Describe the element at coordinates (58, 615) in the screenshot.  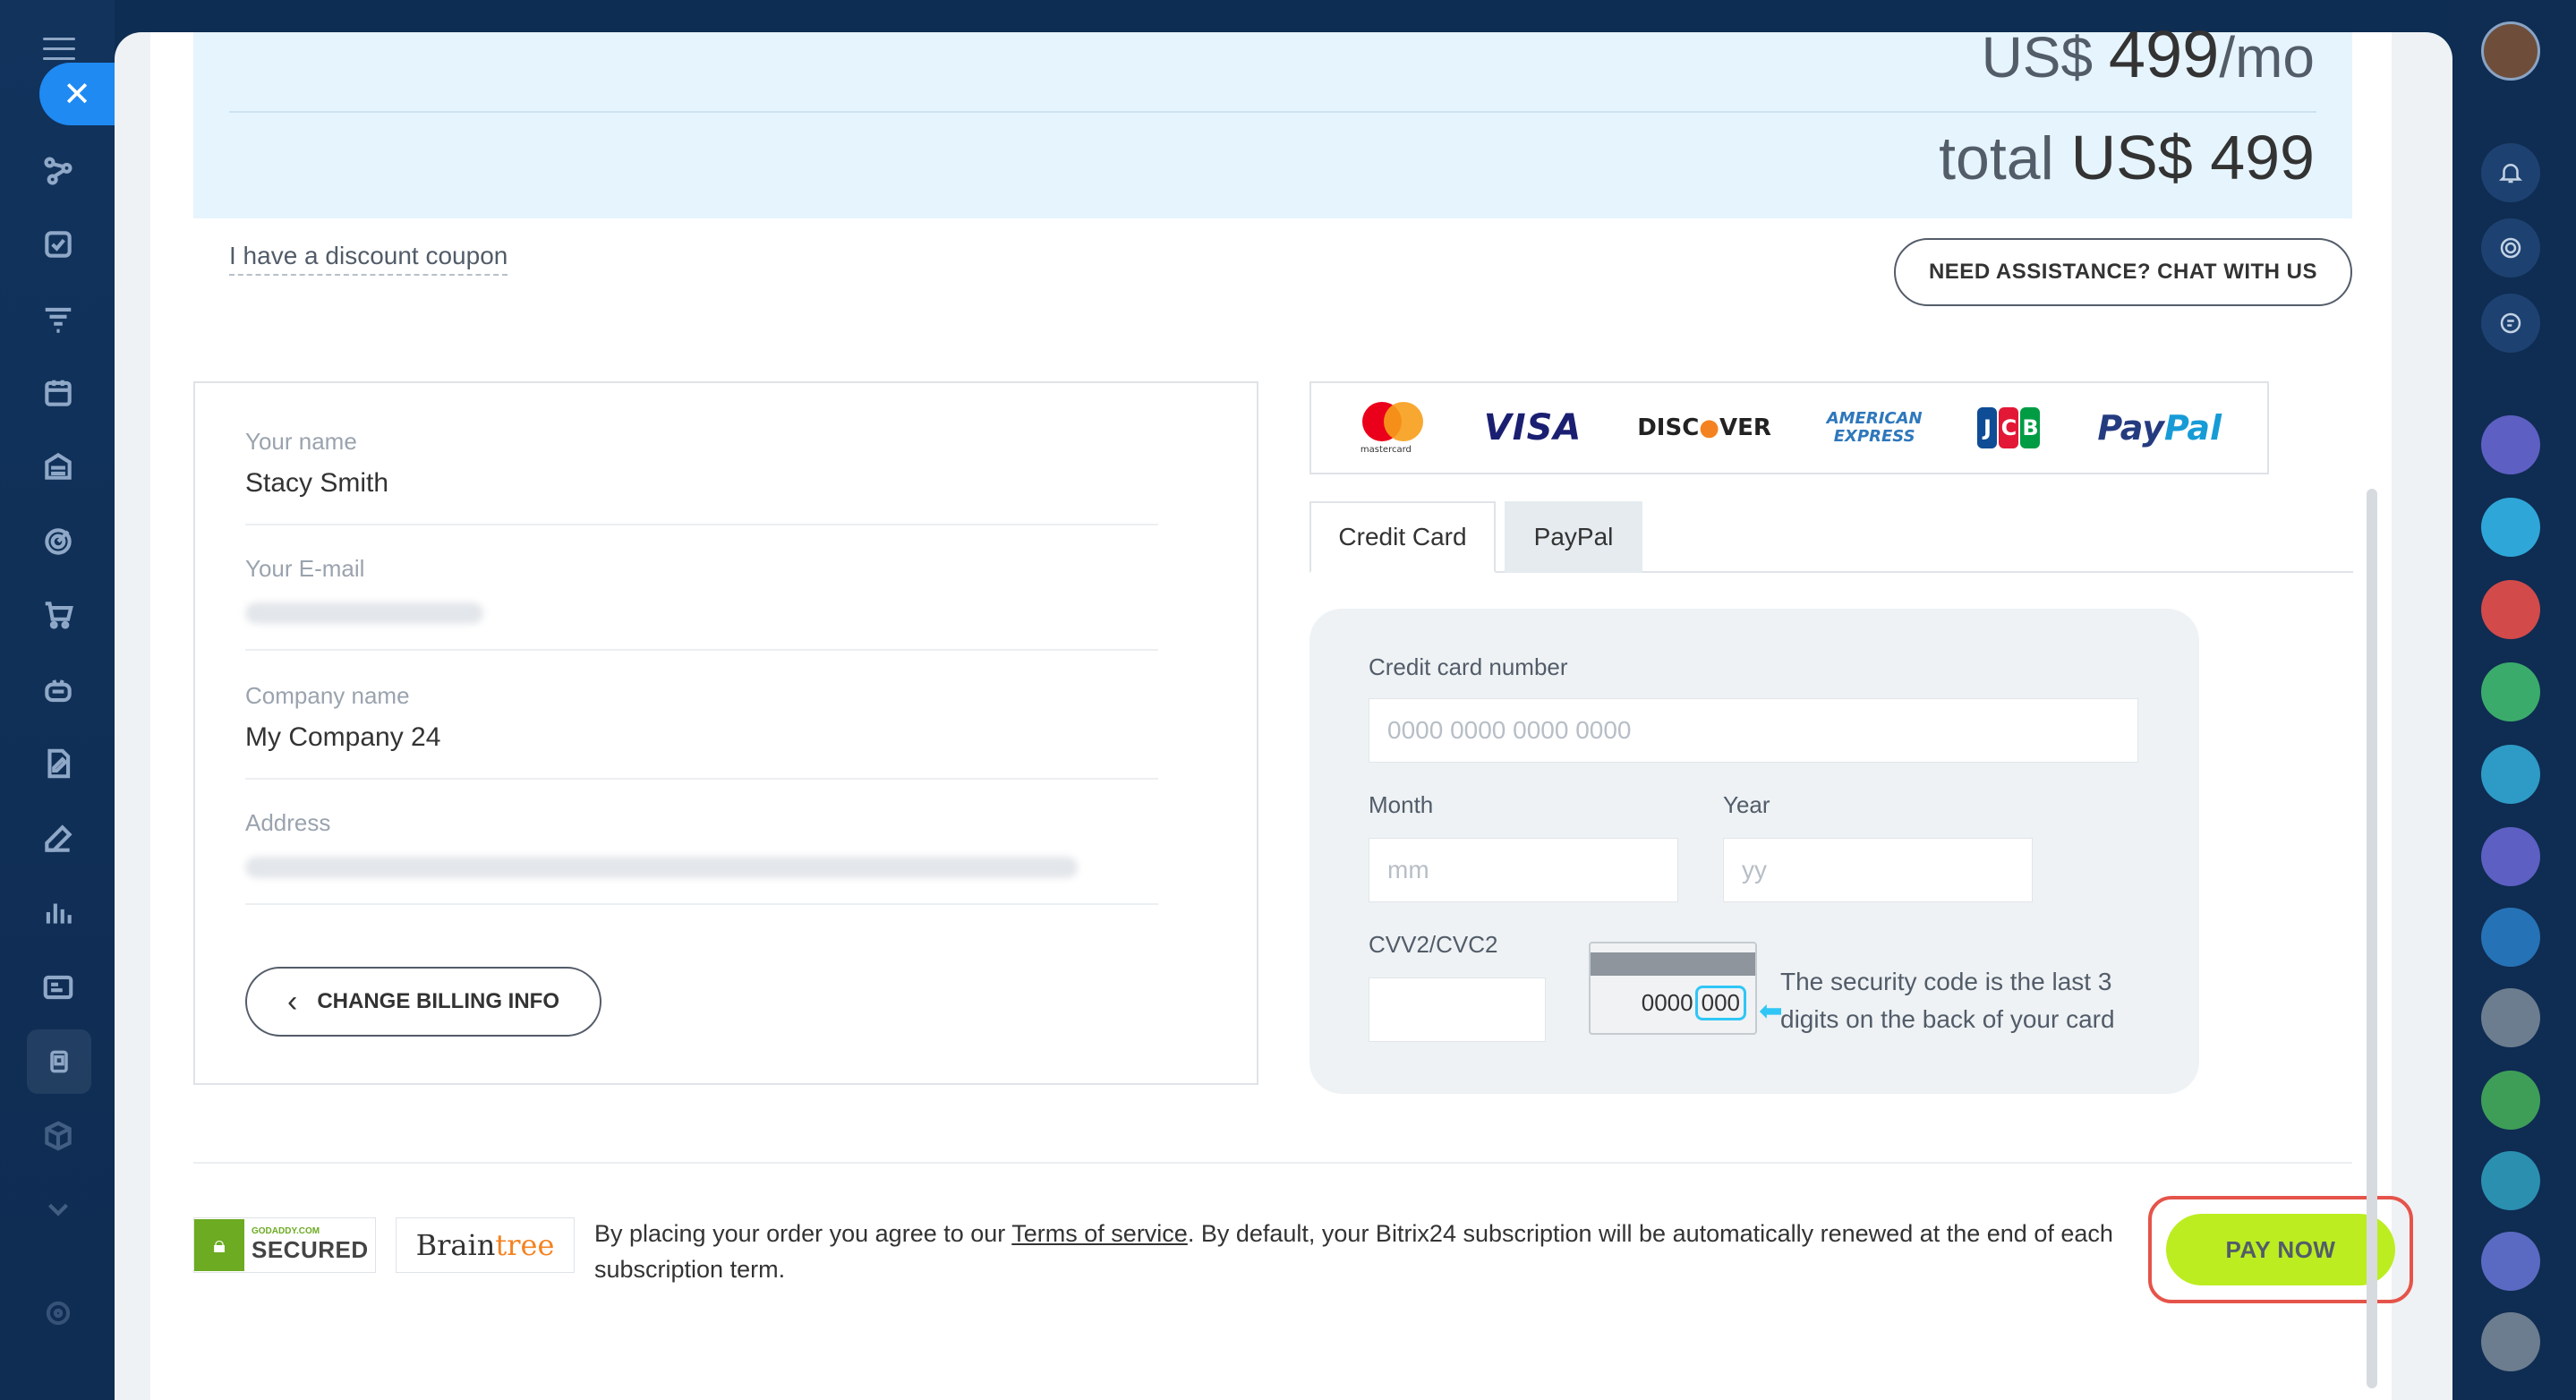
I see `nav-shop-cart-icon` at that location.